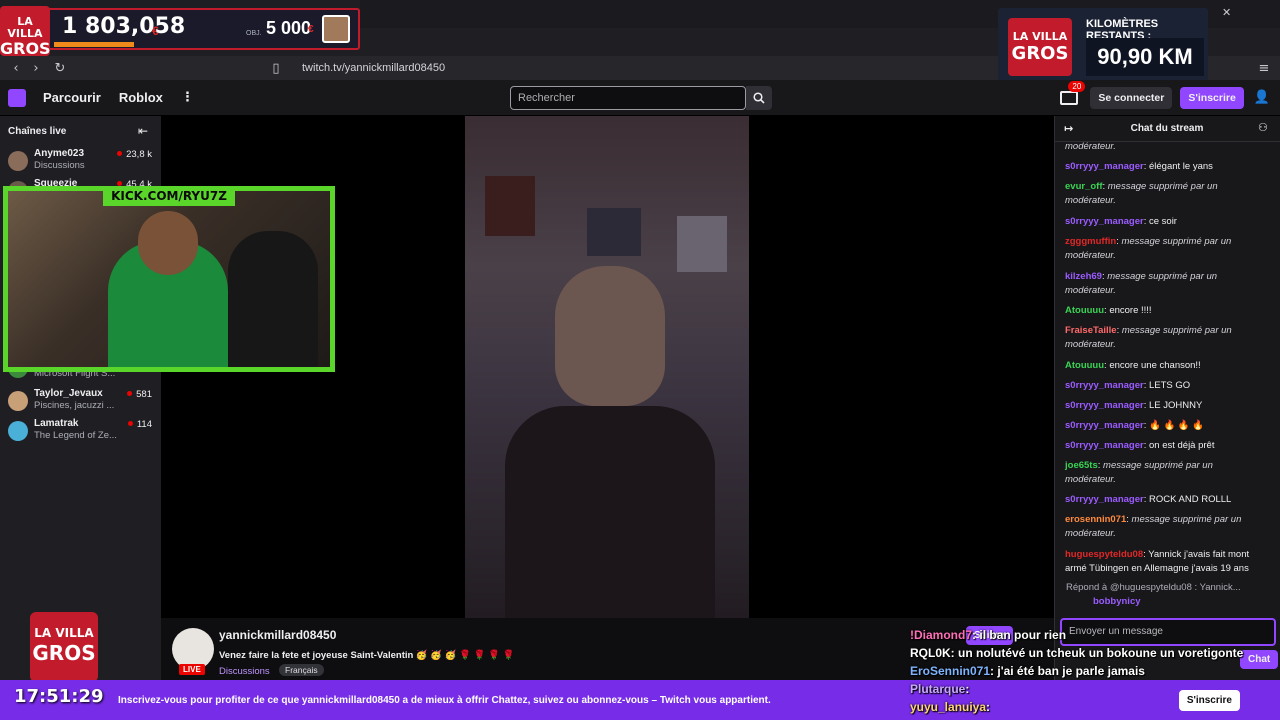 The image size is (1280, 720). I want to click on sidebar-item-lamatrak: Lamatrak The Legend of Ze... 114, so click(82, 433).